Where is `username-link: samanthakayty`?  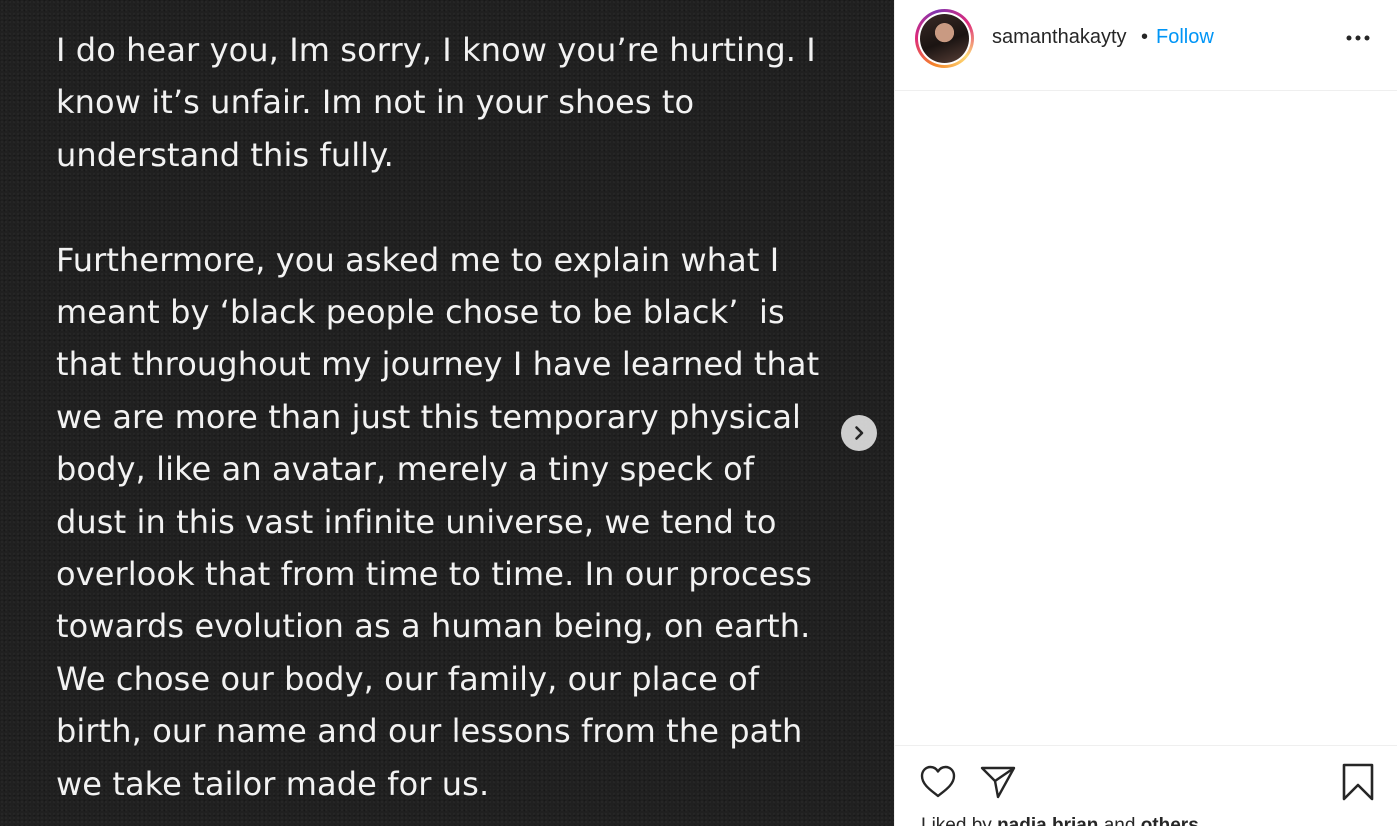
username-link: samanthakayty is located at coordinates (1059, 37).